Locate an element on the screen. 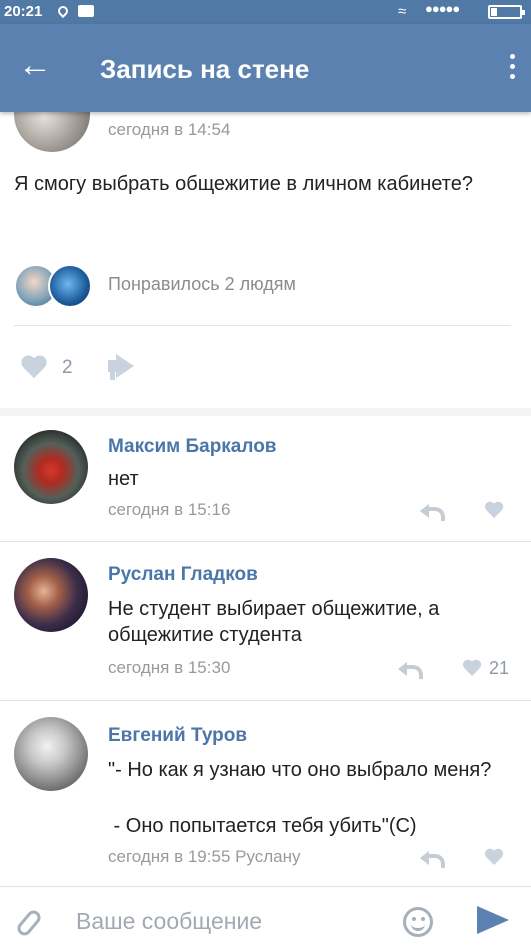  message-input is located at coordinates (226, 921).